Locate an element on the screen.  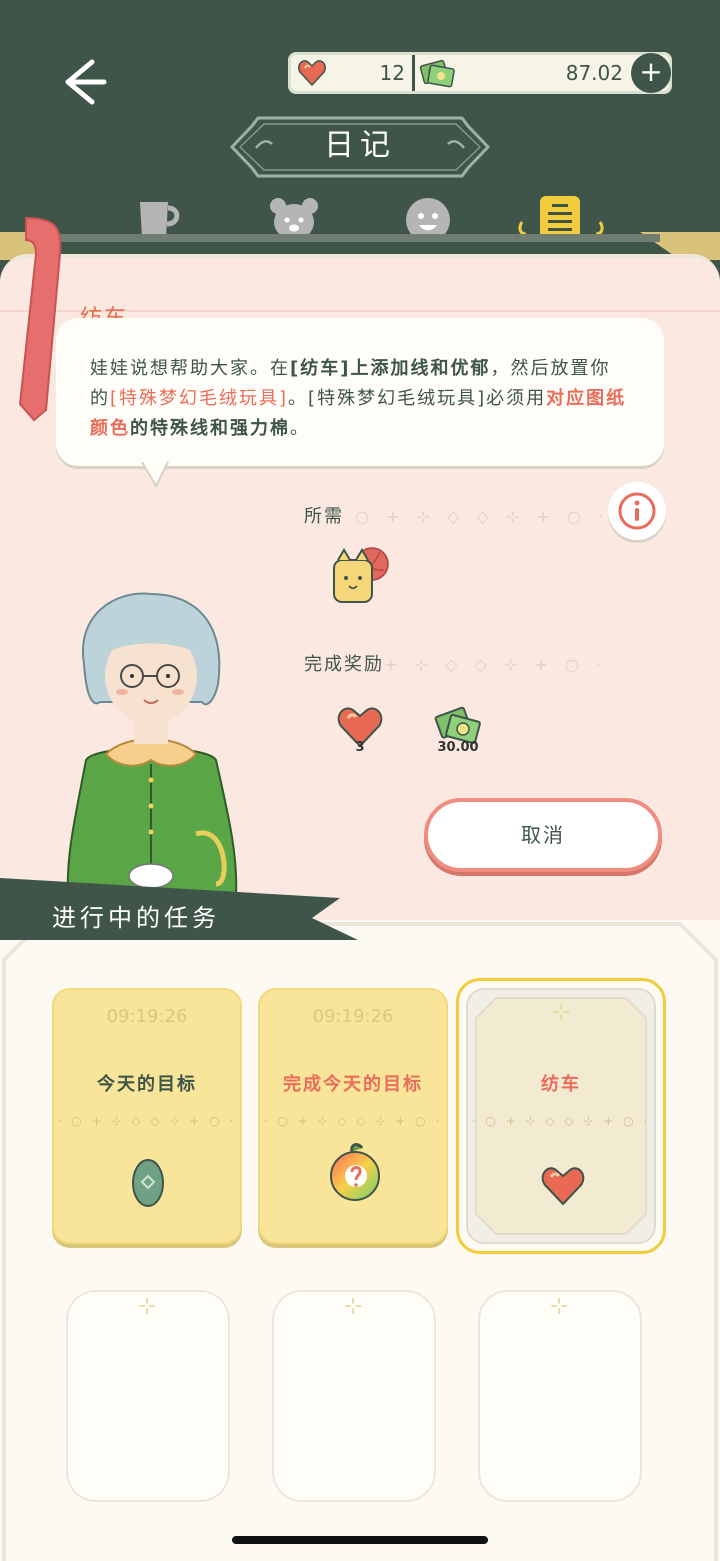
task-card-selected: ⊹ 纺车 · ○ + ⊹ ◇ ◇ ⊹ + ○ · is located at coordinates (561, 1116).